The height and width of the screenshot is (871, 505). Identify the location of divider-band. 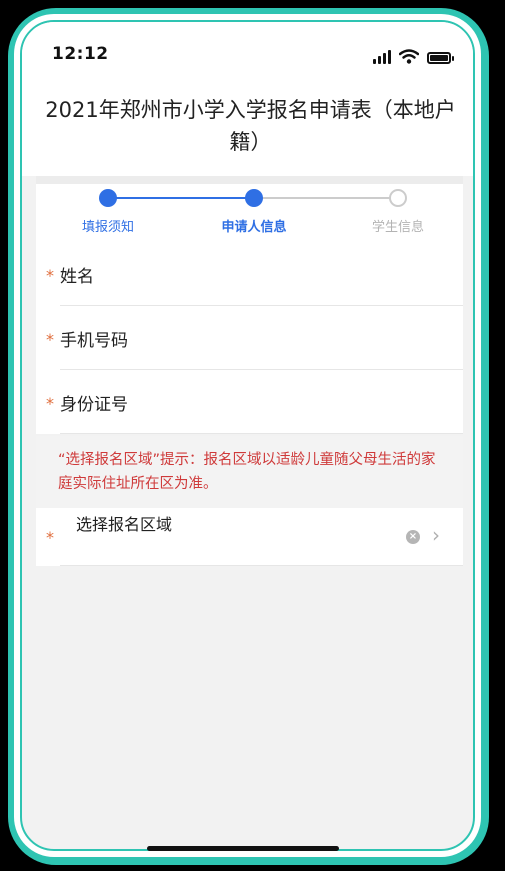
(249, 180).